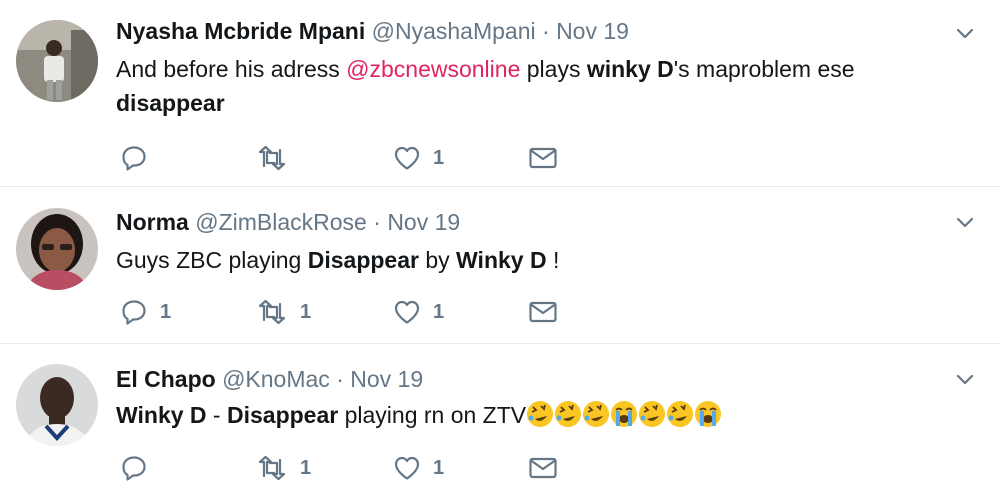 The image size is (1000, 497). I want to click on author-handle: @KnoMac, so click(276, 379).